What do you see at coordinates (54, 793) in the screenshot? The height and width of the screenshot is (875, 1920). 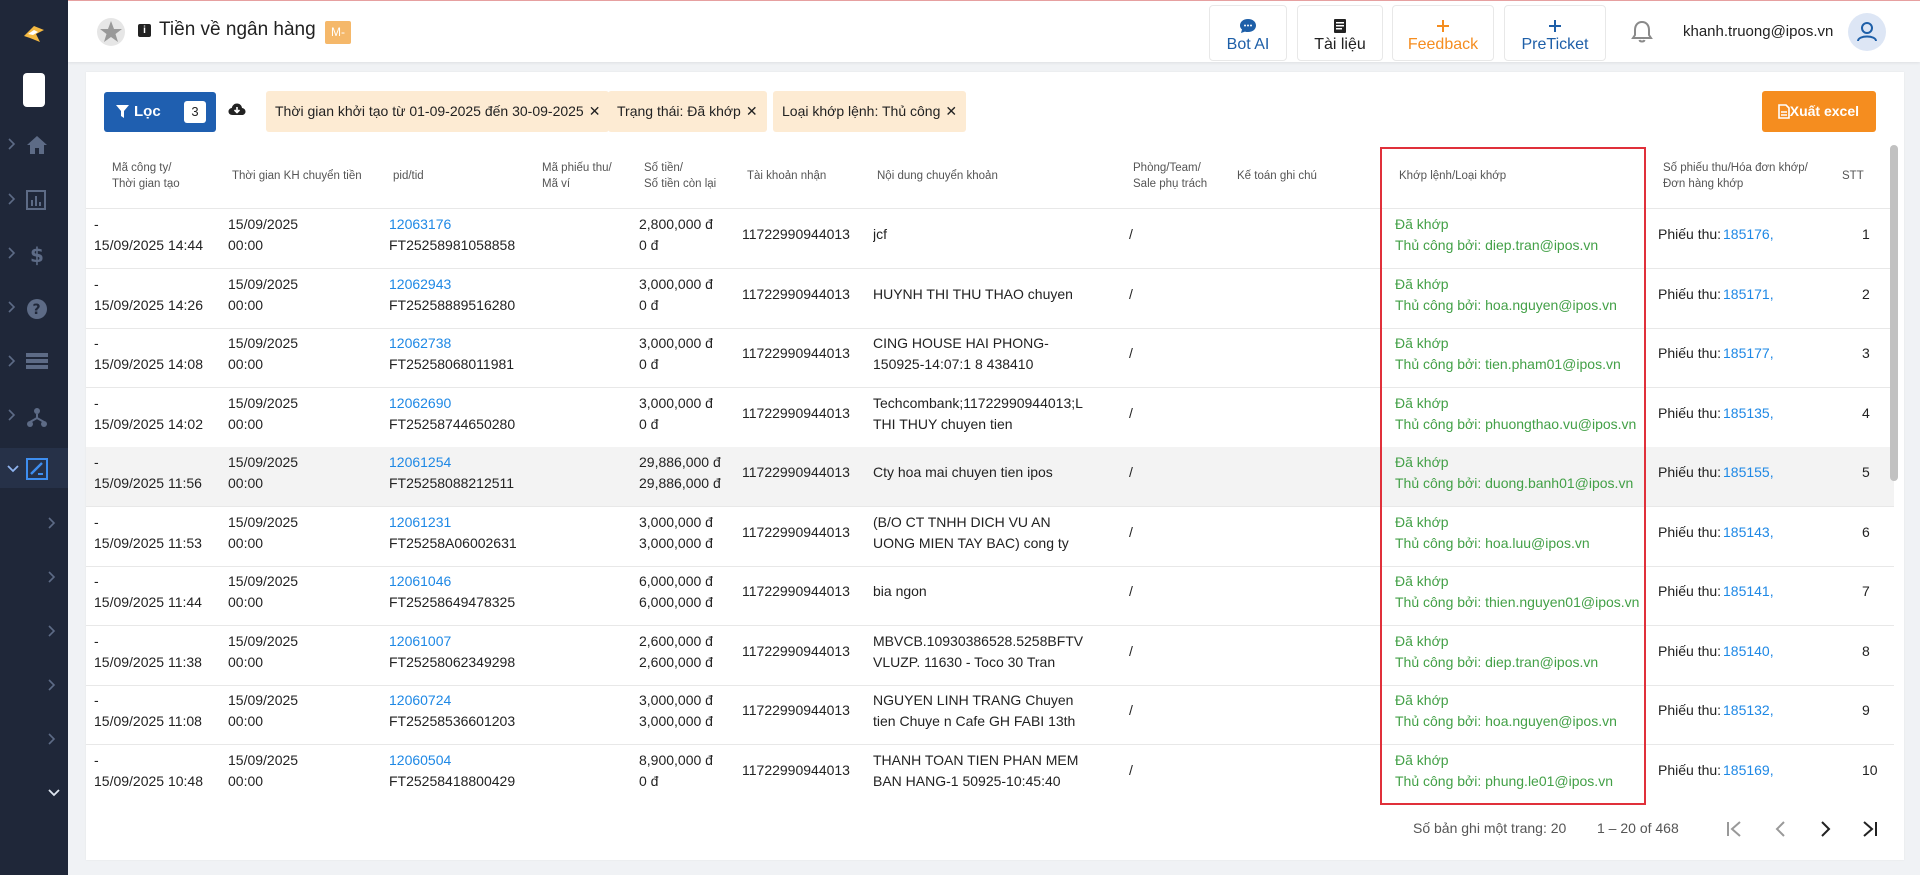 I see `sidebar-collapse-chevron-icon` at bounding box center [54, 793].